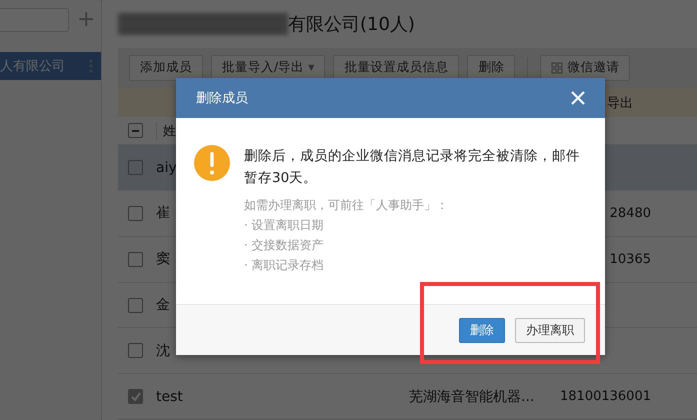  What do you see at coordinates (32, 66) in the screenshot?
I see `department-name: 人有限公司` at bounding box center [32, 66].